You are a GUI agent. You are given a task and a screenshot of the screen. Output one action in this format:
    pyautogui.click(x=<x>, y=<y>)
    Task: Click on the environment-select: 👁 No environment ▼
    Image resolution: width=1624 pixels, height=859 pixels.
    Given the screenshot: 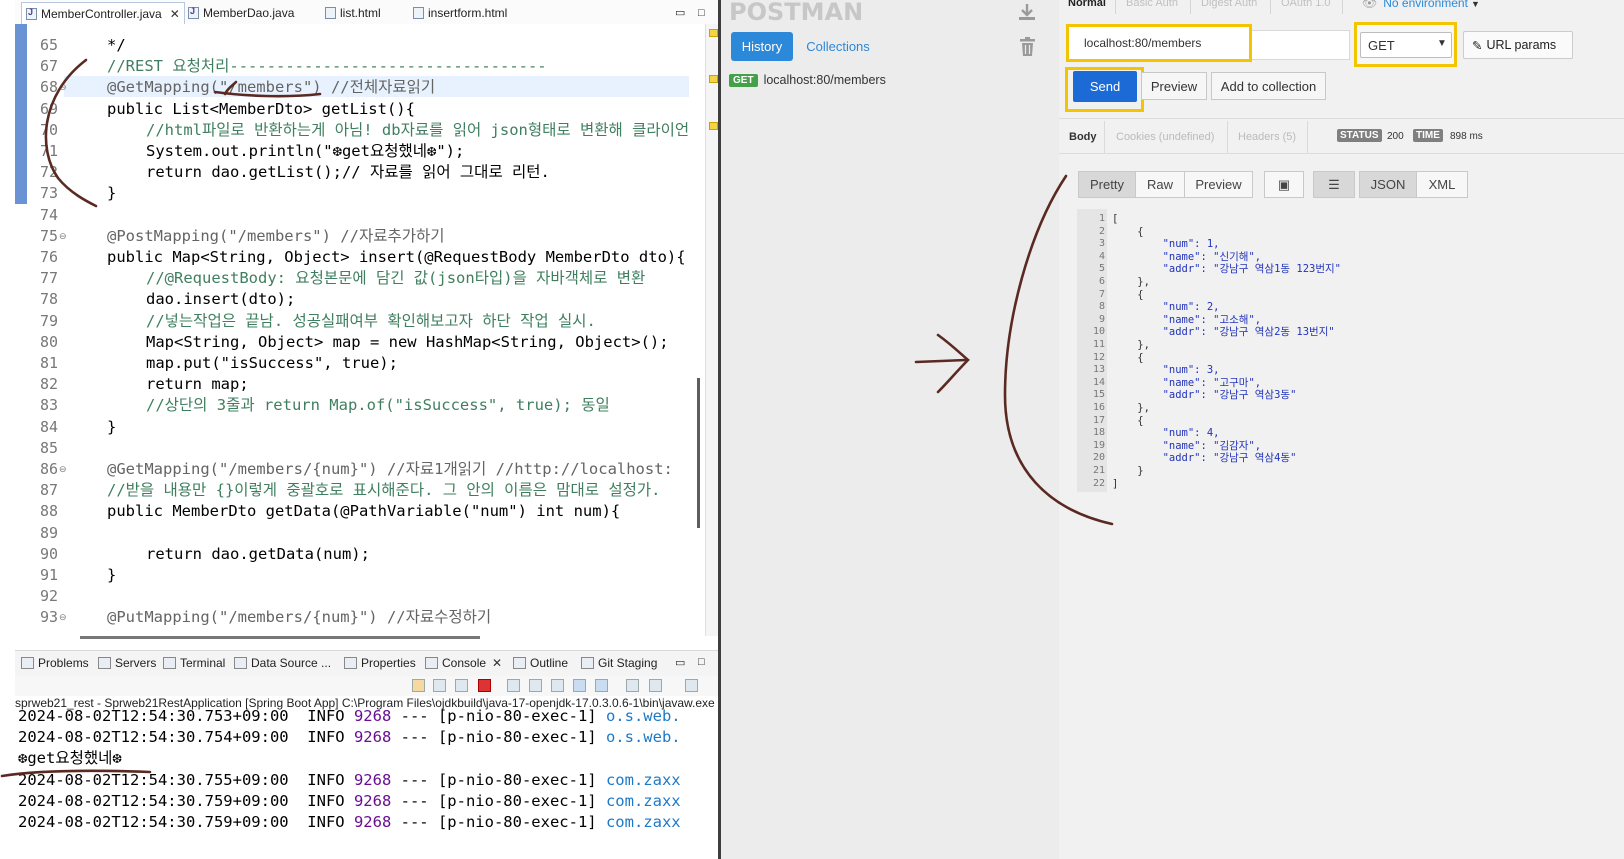 What is the action you would take?
    pyautogui.click(x=1421, y=5)
    